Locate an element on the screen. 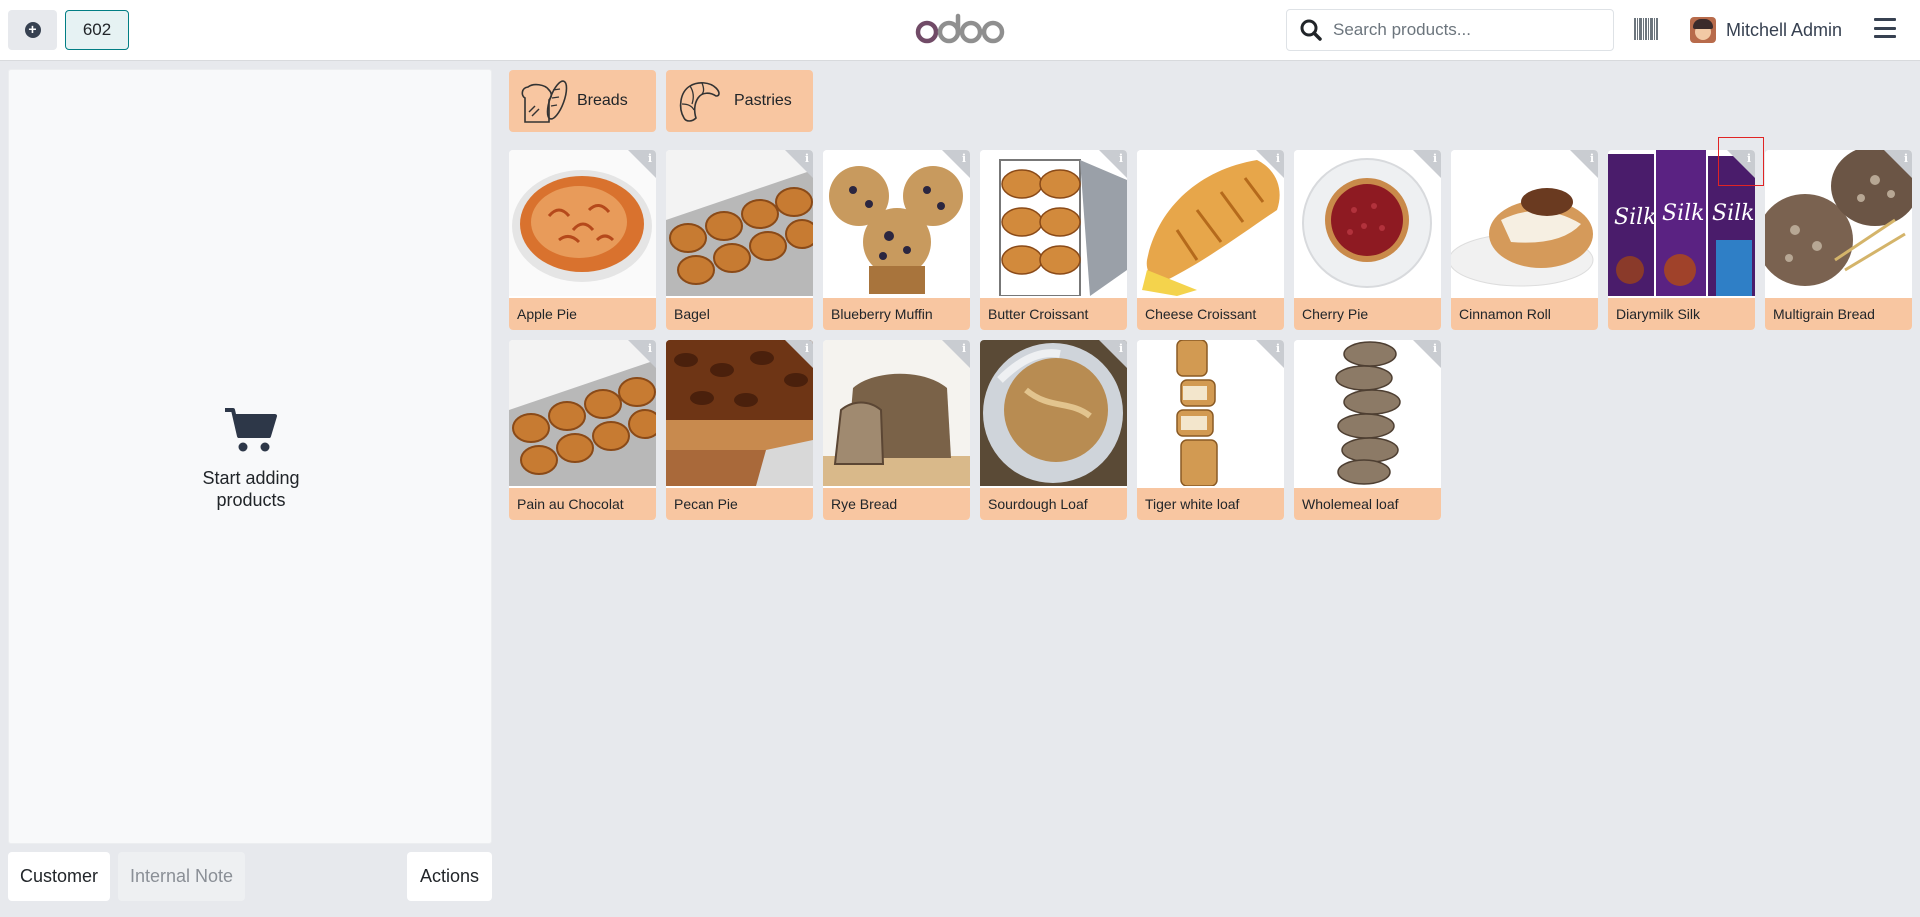  product-card-bagel: i Bagel is located at coordinates (739, 240).